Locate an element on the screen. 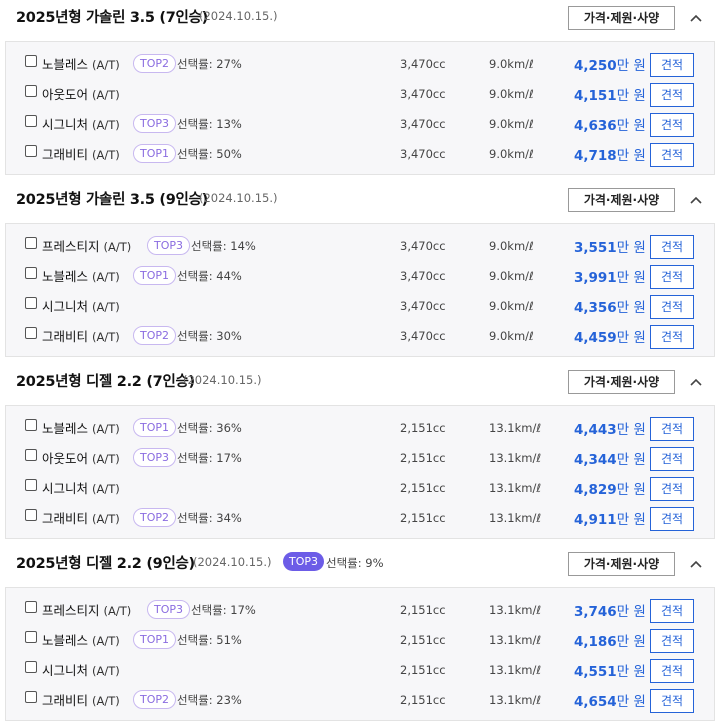 The image size is (716, 727). selection-rate: 선택률: 51% is located at coordinates (209, 640).